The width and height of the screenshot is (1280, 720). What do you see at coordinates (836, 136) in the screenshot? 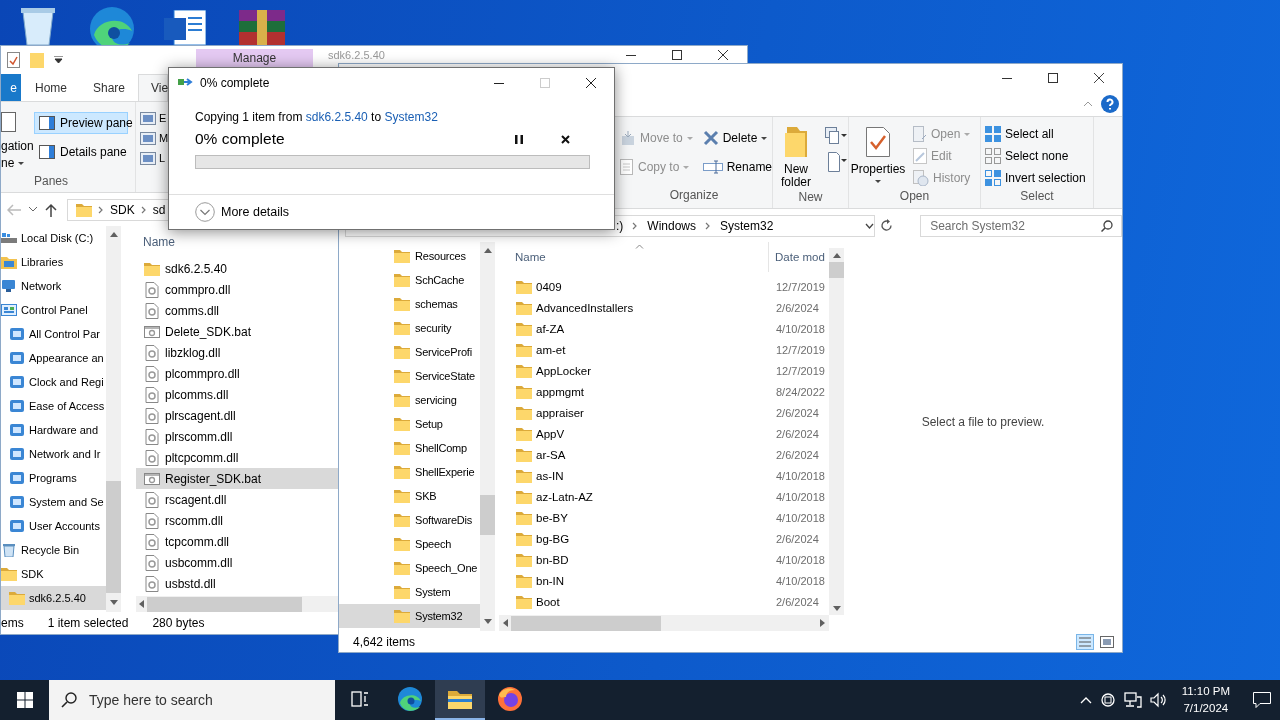
I see `new-item-button` at bounding box center [836, 136].